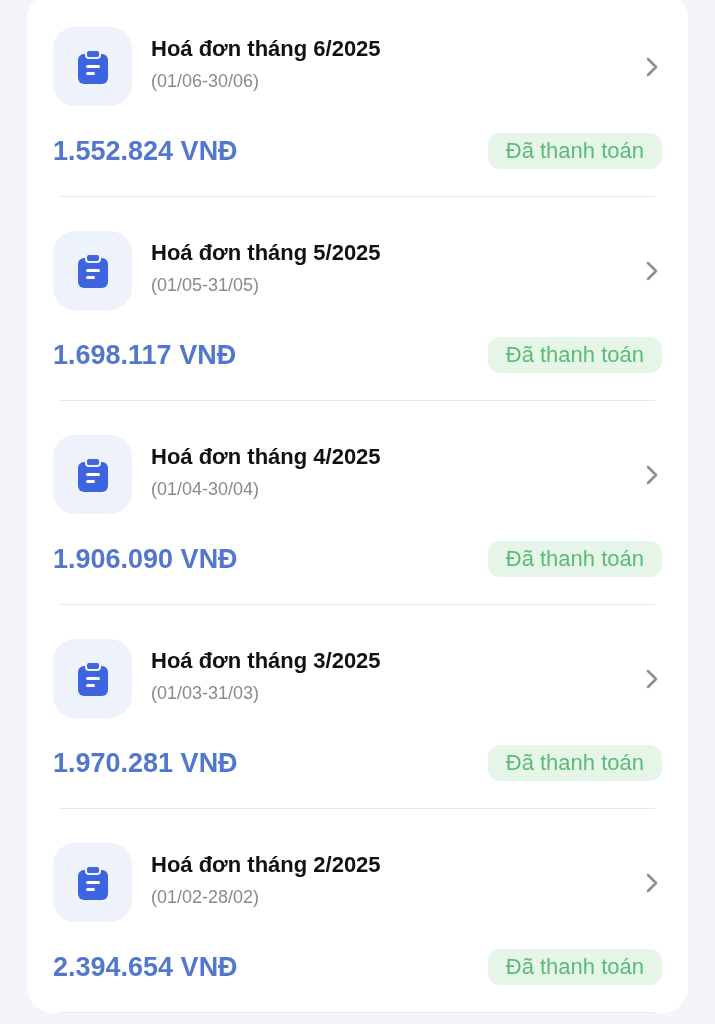 This screenshot has height=1024, width=715. What do you see at coordinates (145, 151) in the screenshot?
I see `invoice-amount: 1.552.824 VNĐ` at bounding box center [145, 151].